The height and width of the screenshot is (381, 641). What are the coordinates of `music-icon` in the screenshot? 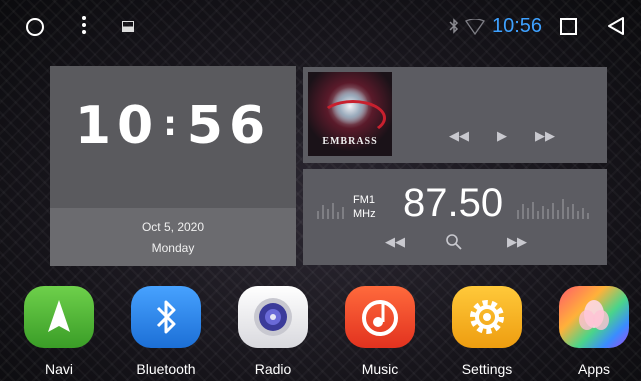 It's located at (380, 318).